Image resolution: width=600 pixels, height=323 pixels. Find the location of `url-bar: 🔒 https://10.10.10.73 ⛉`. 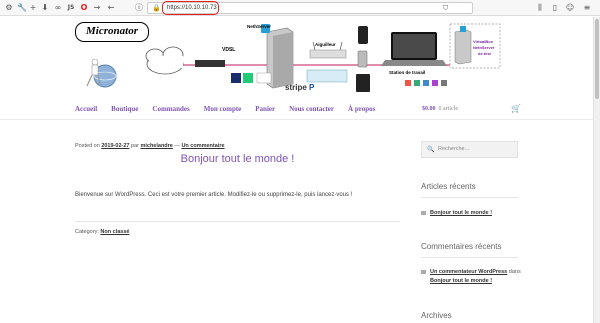

url-bar: 🔒 https://10.10.10.73 ⛉ is located at coordinates (310, 8).